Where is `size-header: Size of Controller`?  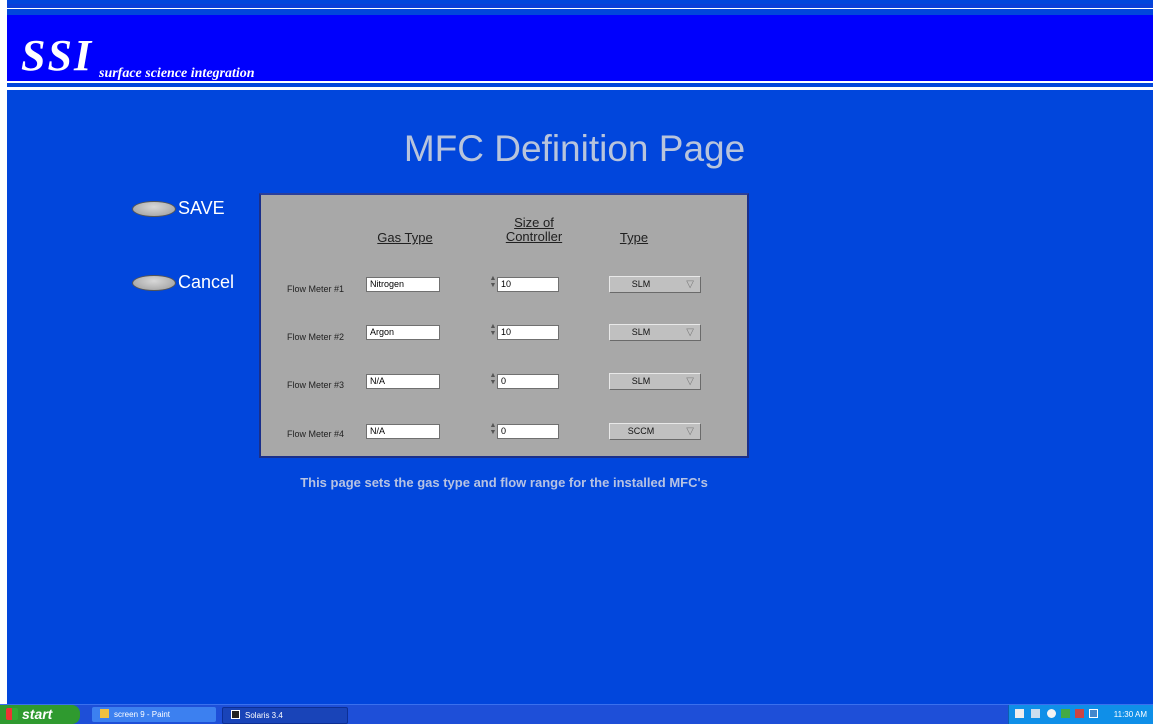 size-header: Size of Controller is located at coordinates (534, 230).